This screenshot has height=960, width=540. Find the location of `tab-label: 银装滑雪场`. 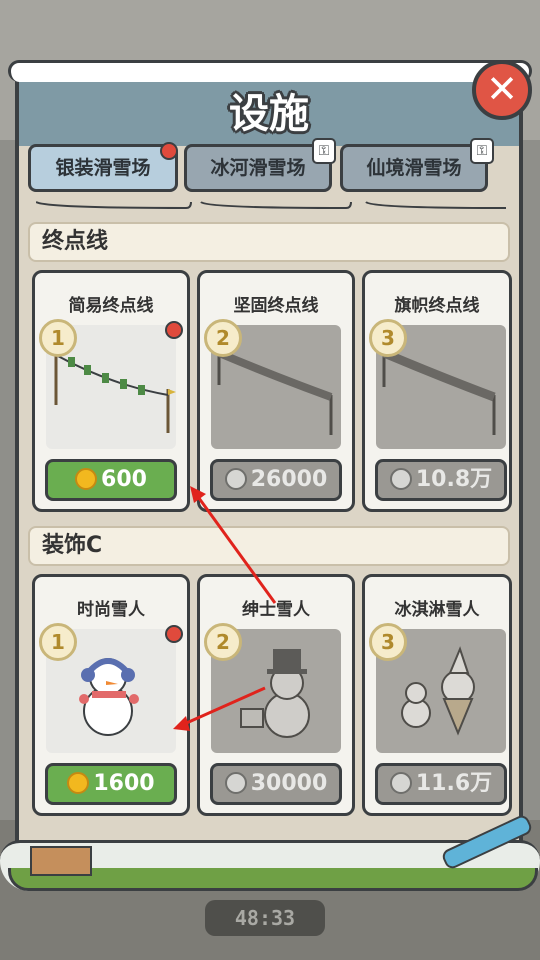

tab-label: 银装滑雪场 is located at coordinates (103, 168).